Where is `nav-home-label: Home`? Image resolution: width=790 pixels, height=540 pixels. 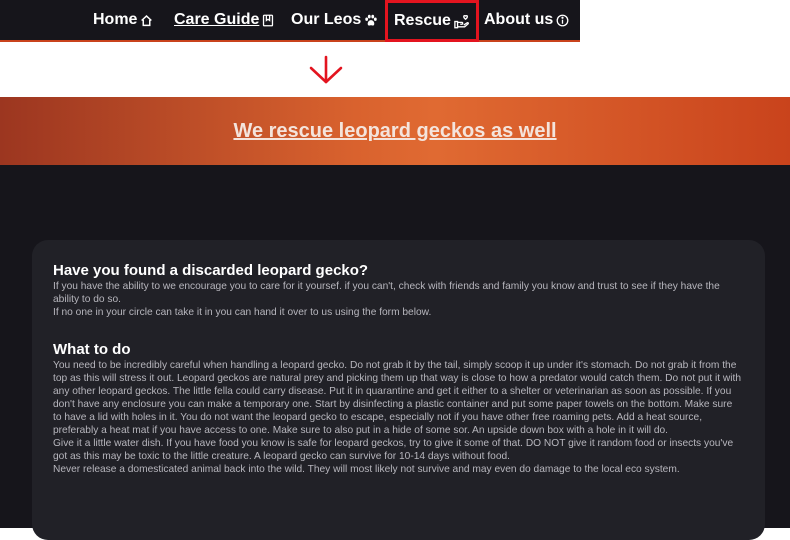
nav-home-label: Home is located at coordinates (115, 19).